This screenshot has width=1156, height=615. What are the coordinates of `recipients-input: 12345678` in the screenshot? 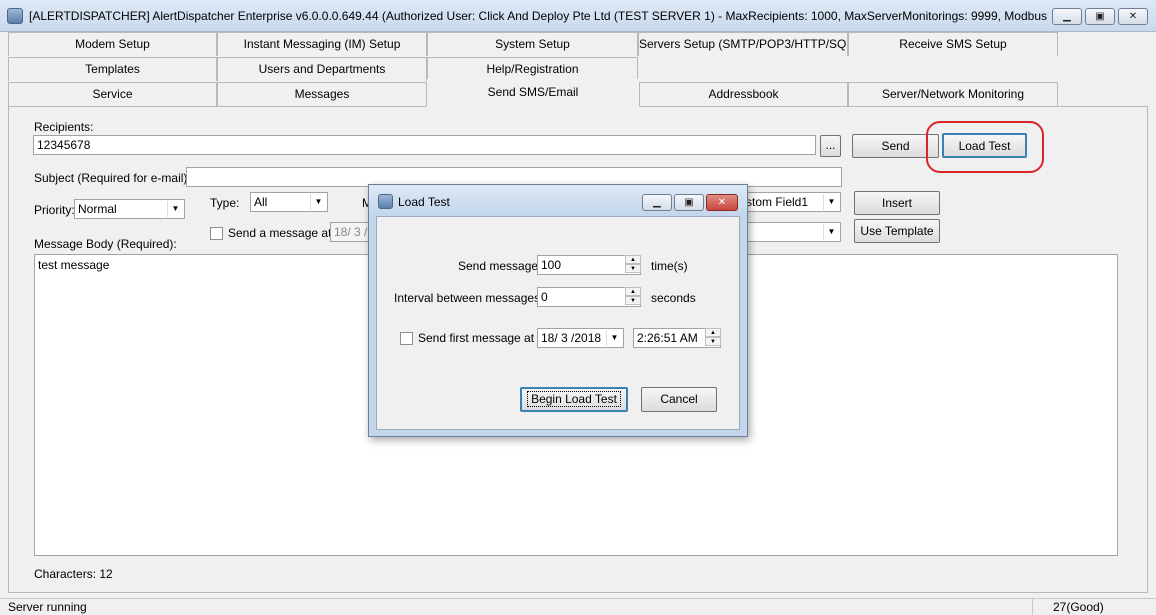 It's located at (424, 145).